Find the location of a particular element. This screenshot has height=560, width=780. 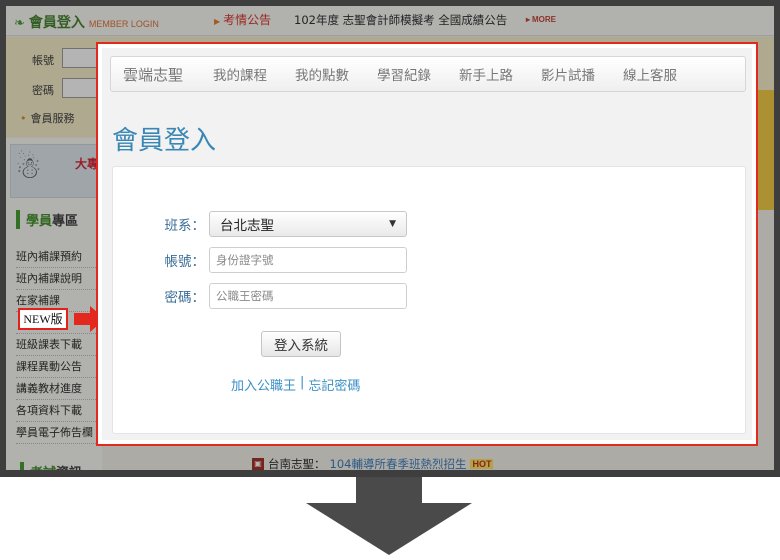

forgot-password-link: 忘記密碼 is located at coordinates (334, 384).